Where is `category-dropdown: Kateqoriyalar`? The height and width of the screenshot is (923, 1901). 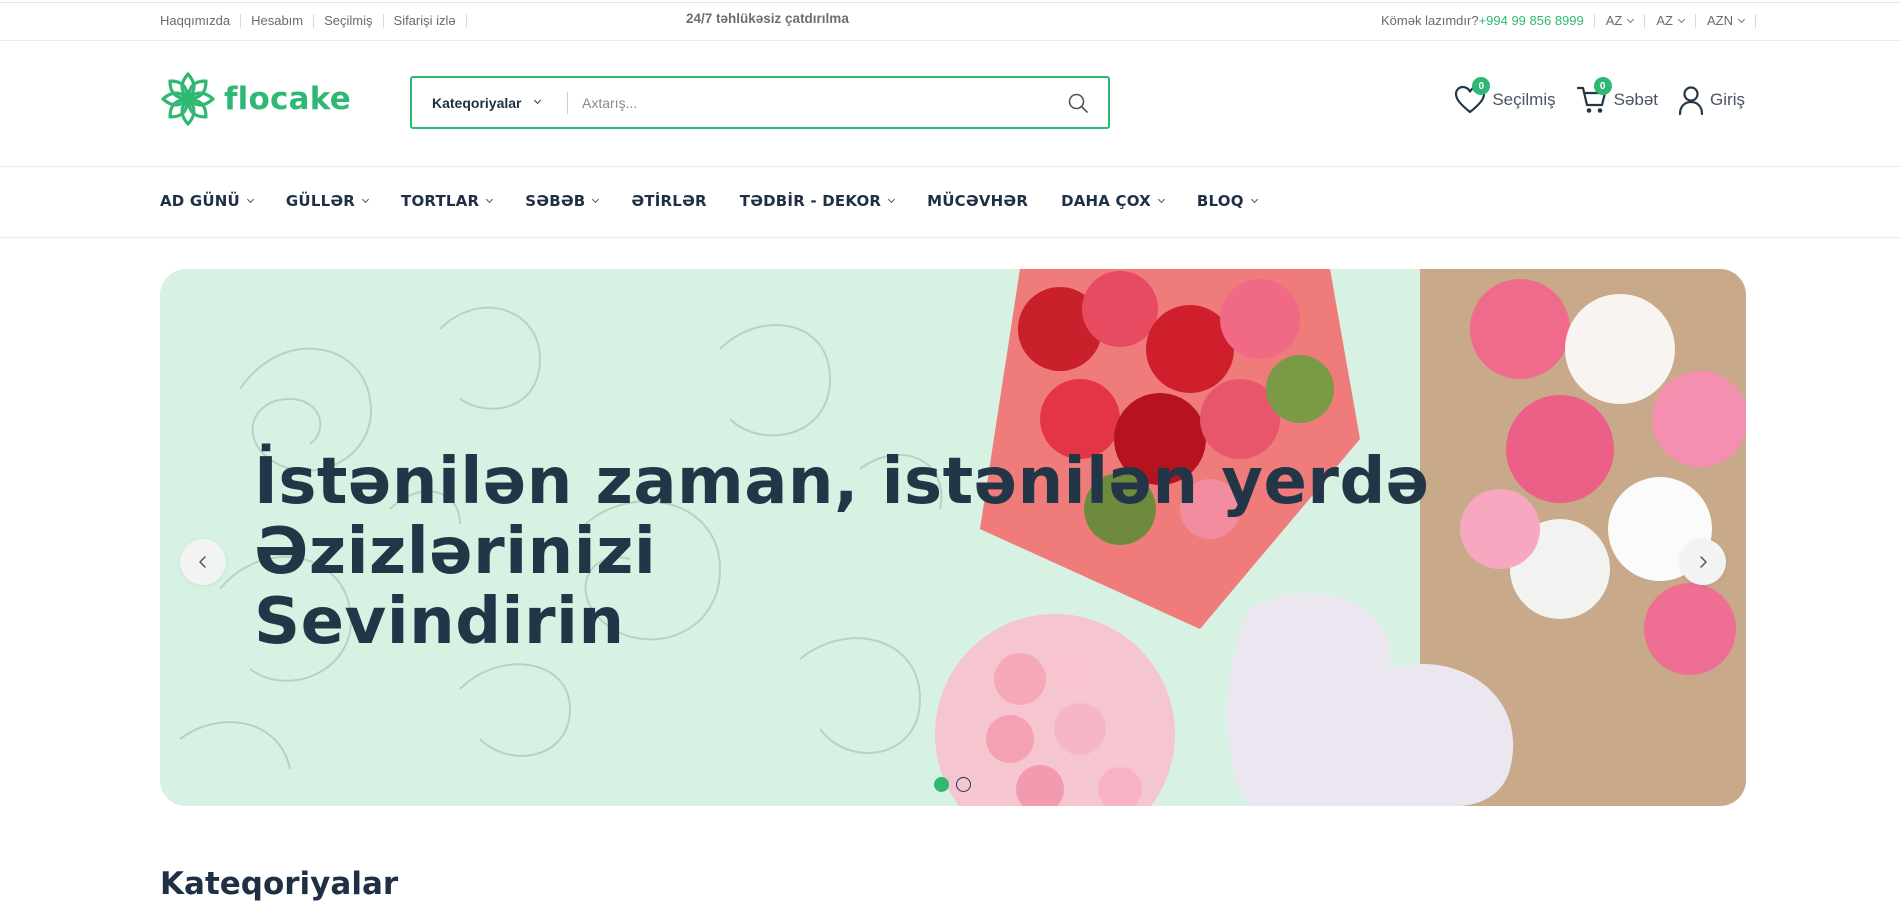
category-dropdown: Kateqoriyalar is located at coordinates (489, 103).